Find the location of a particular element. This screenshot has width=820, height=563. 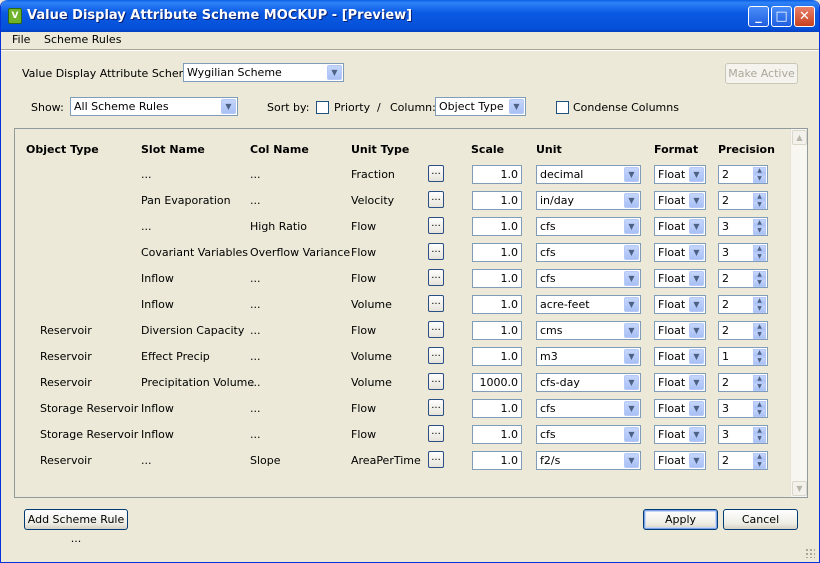

unit-select: m3 ▼ is located at coordinates (588, 356).